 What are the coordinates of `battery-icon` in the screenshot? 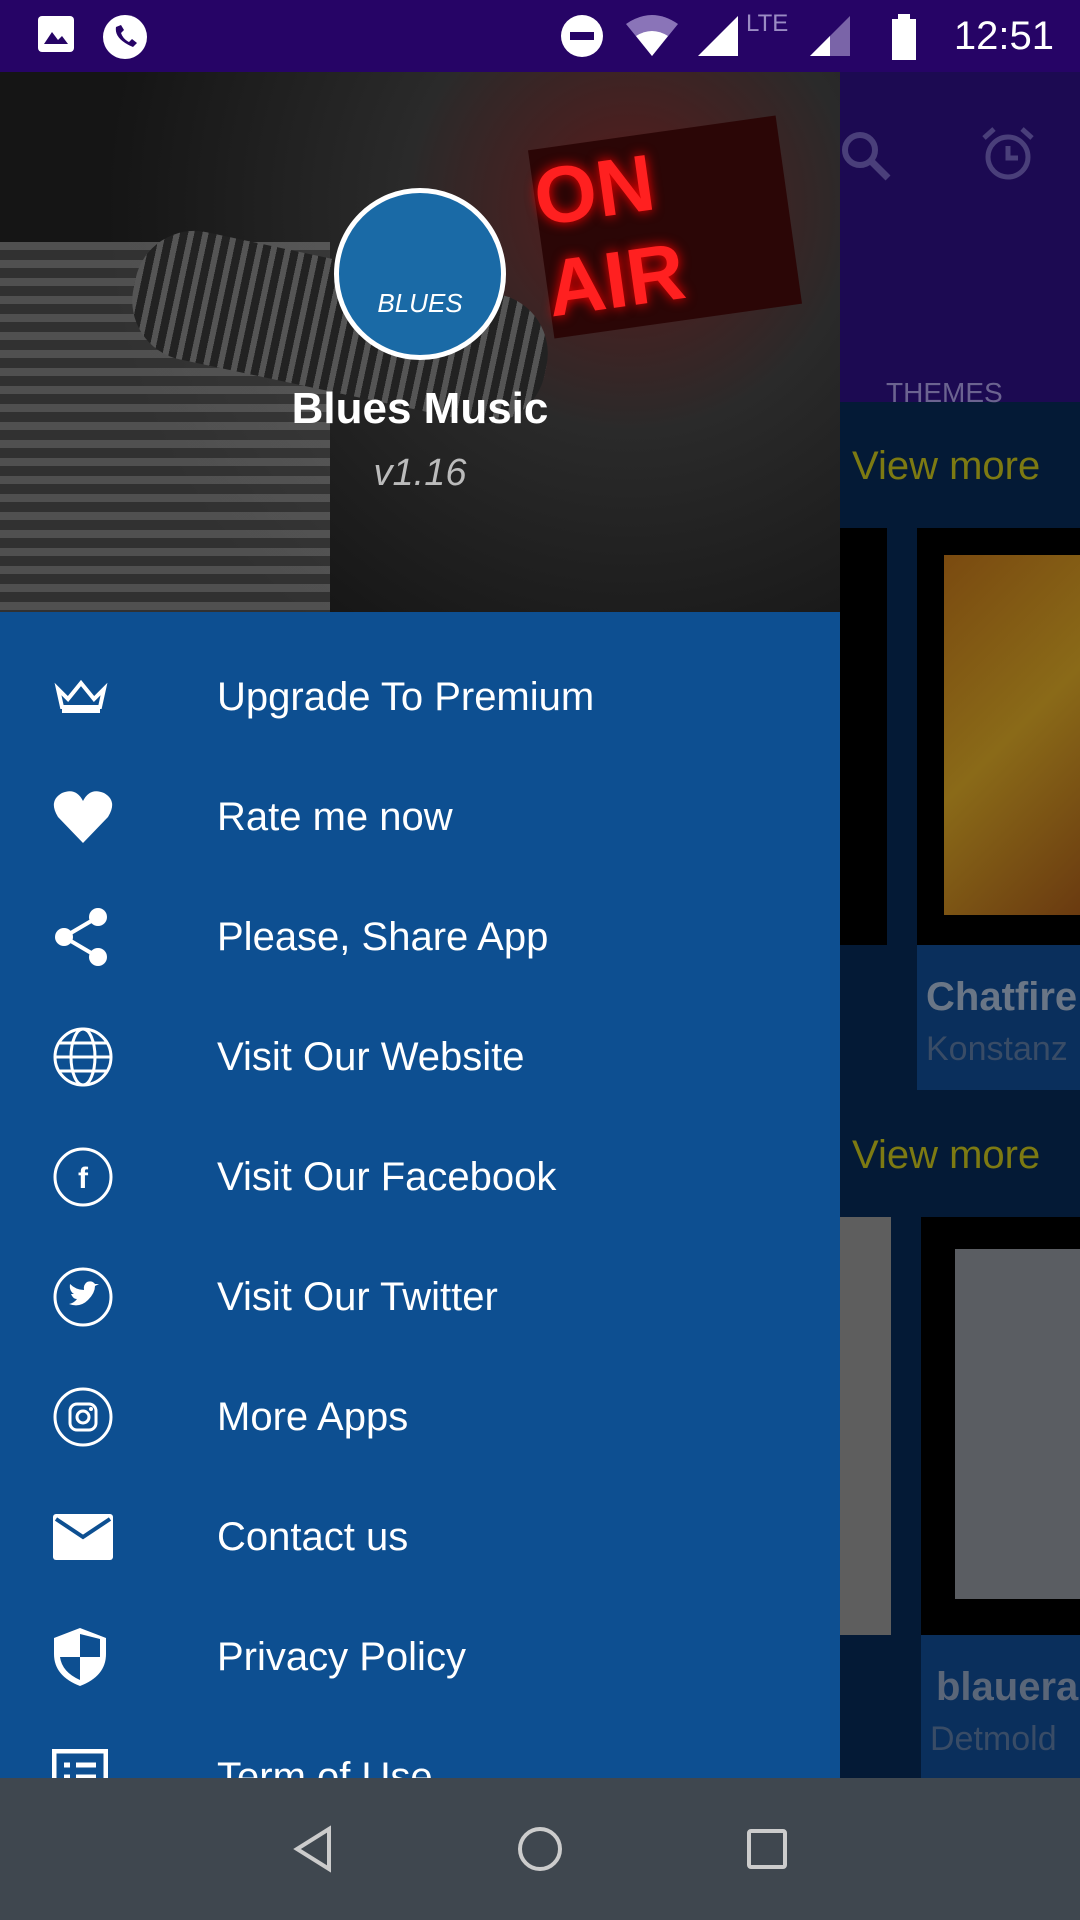 It's located at (904, 37).